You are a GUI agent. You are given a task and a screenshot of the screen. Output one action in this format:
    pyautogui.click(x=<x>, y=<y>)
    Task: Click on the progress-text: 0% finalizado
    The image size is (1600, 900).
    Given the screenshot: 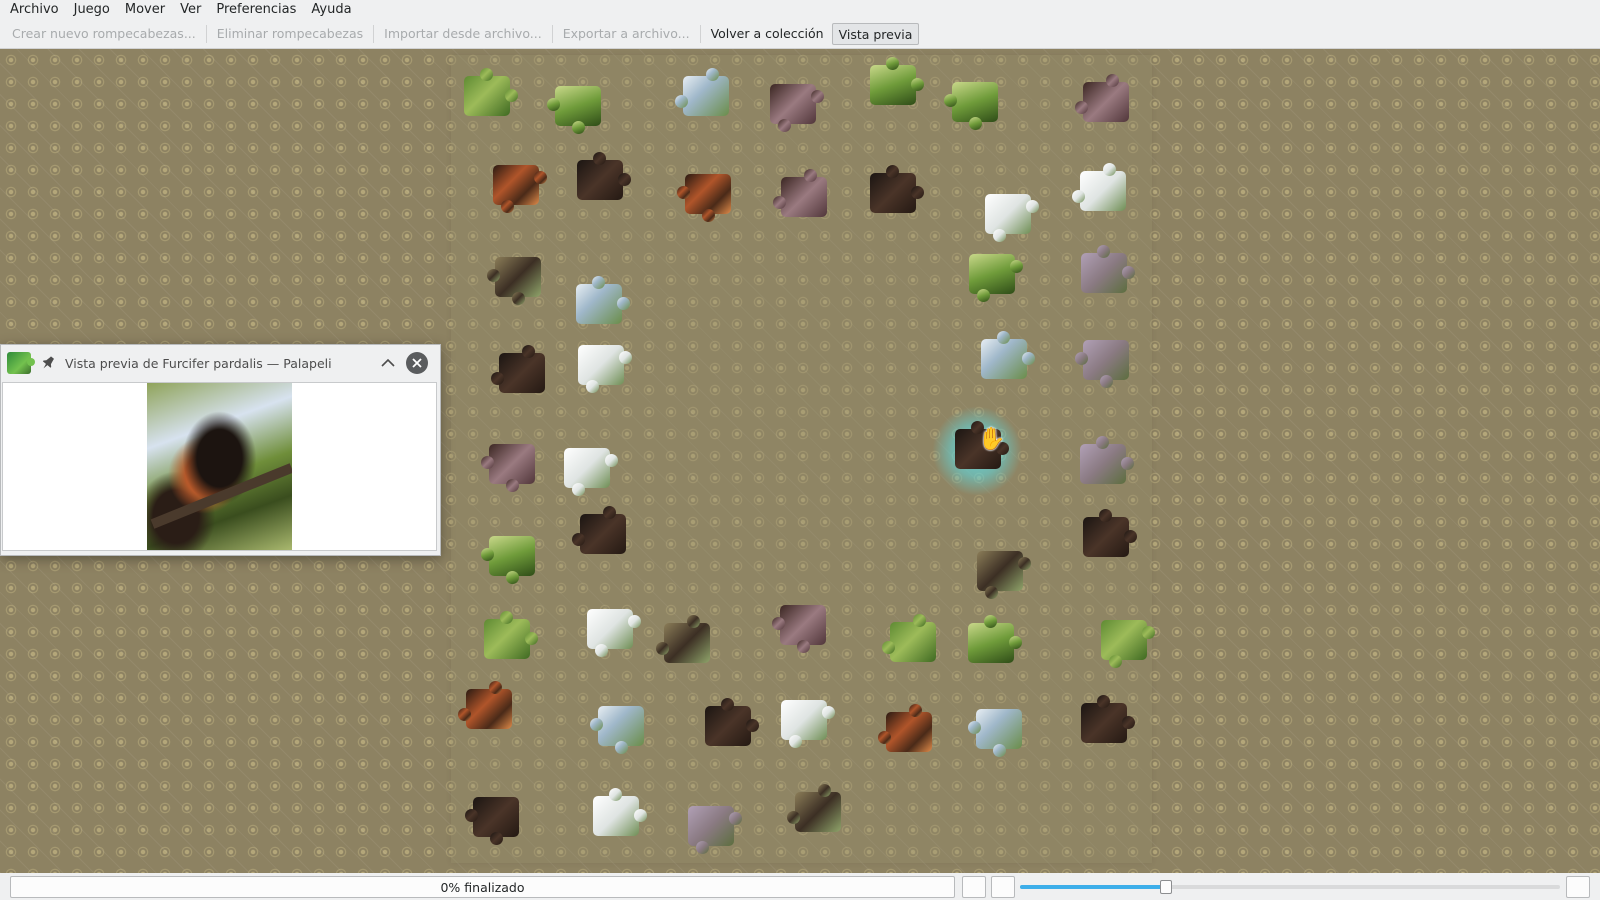 What is the action you would take?
    pyautogui.click(x=482, y=887)
    